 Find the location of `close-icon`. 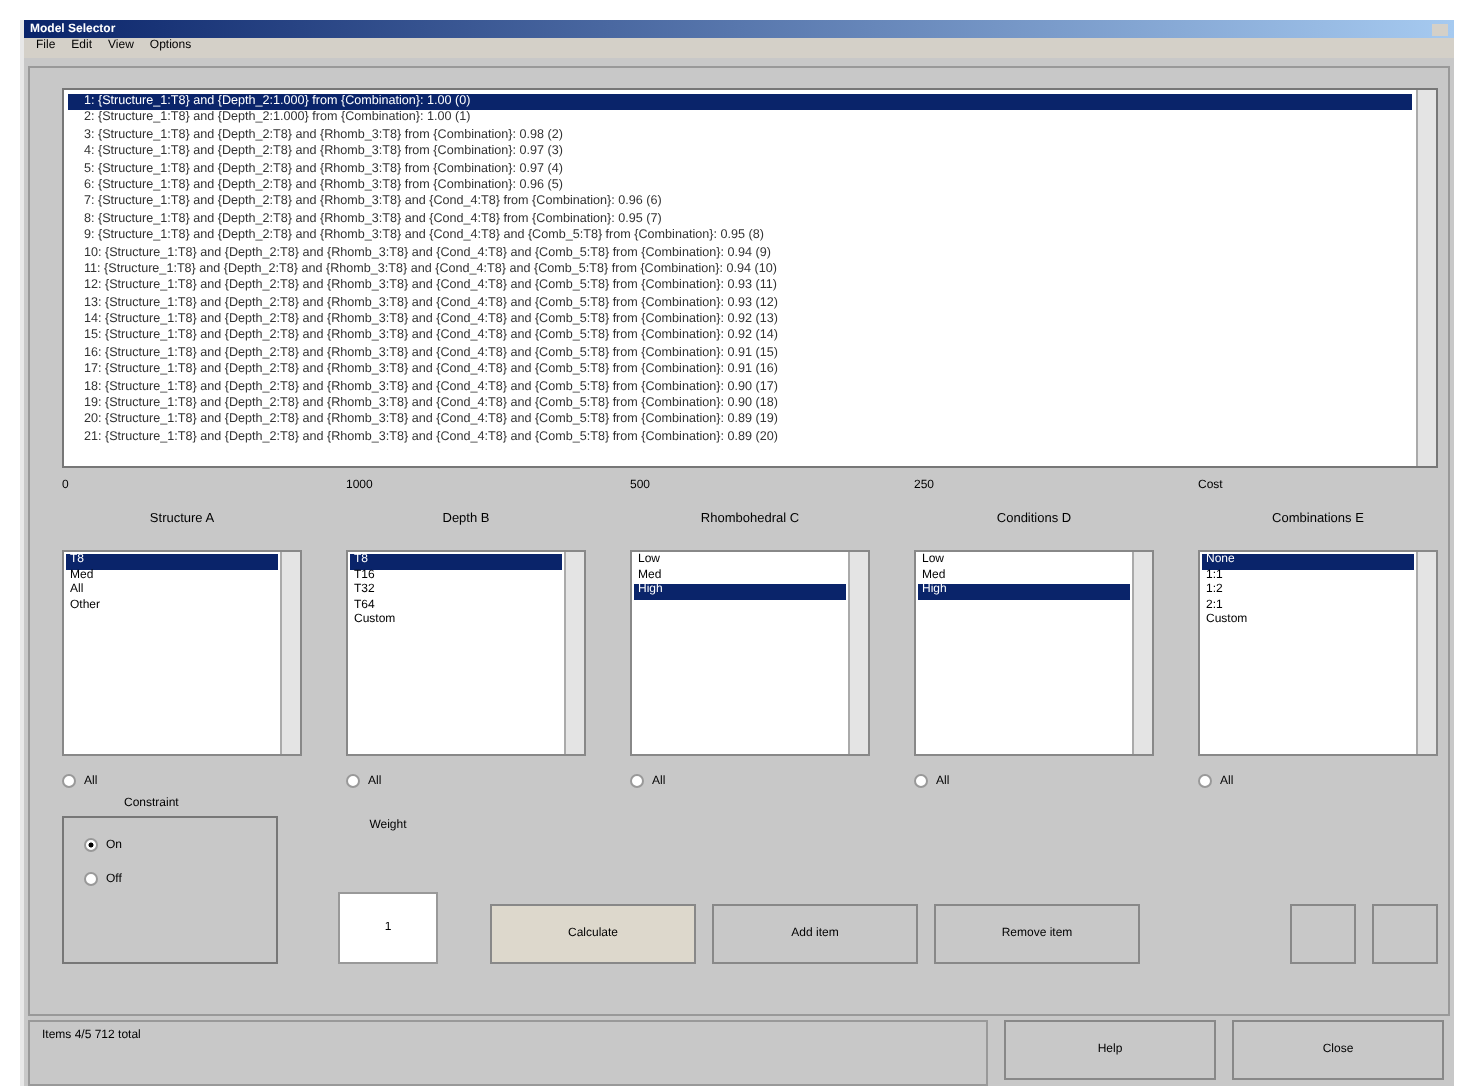

close-icon is located at coordinates (1440, 29).